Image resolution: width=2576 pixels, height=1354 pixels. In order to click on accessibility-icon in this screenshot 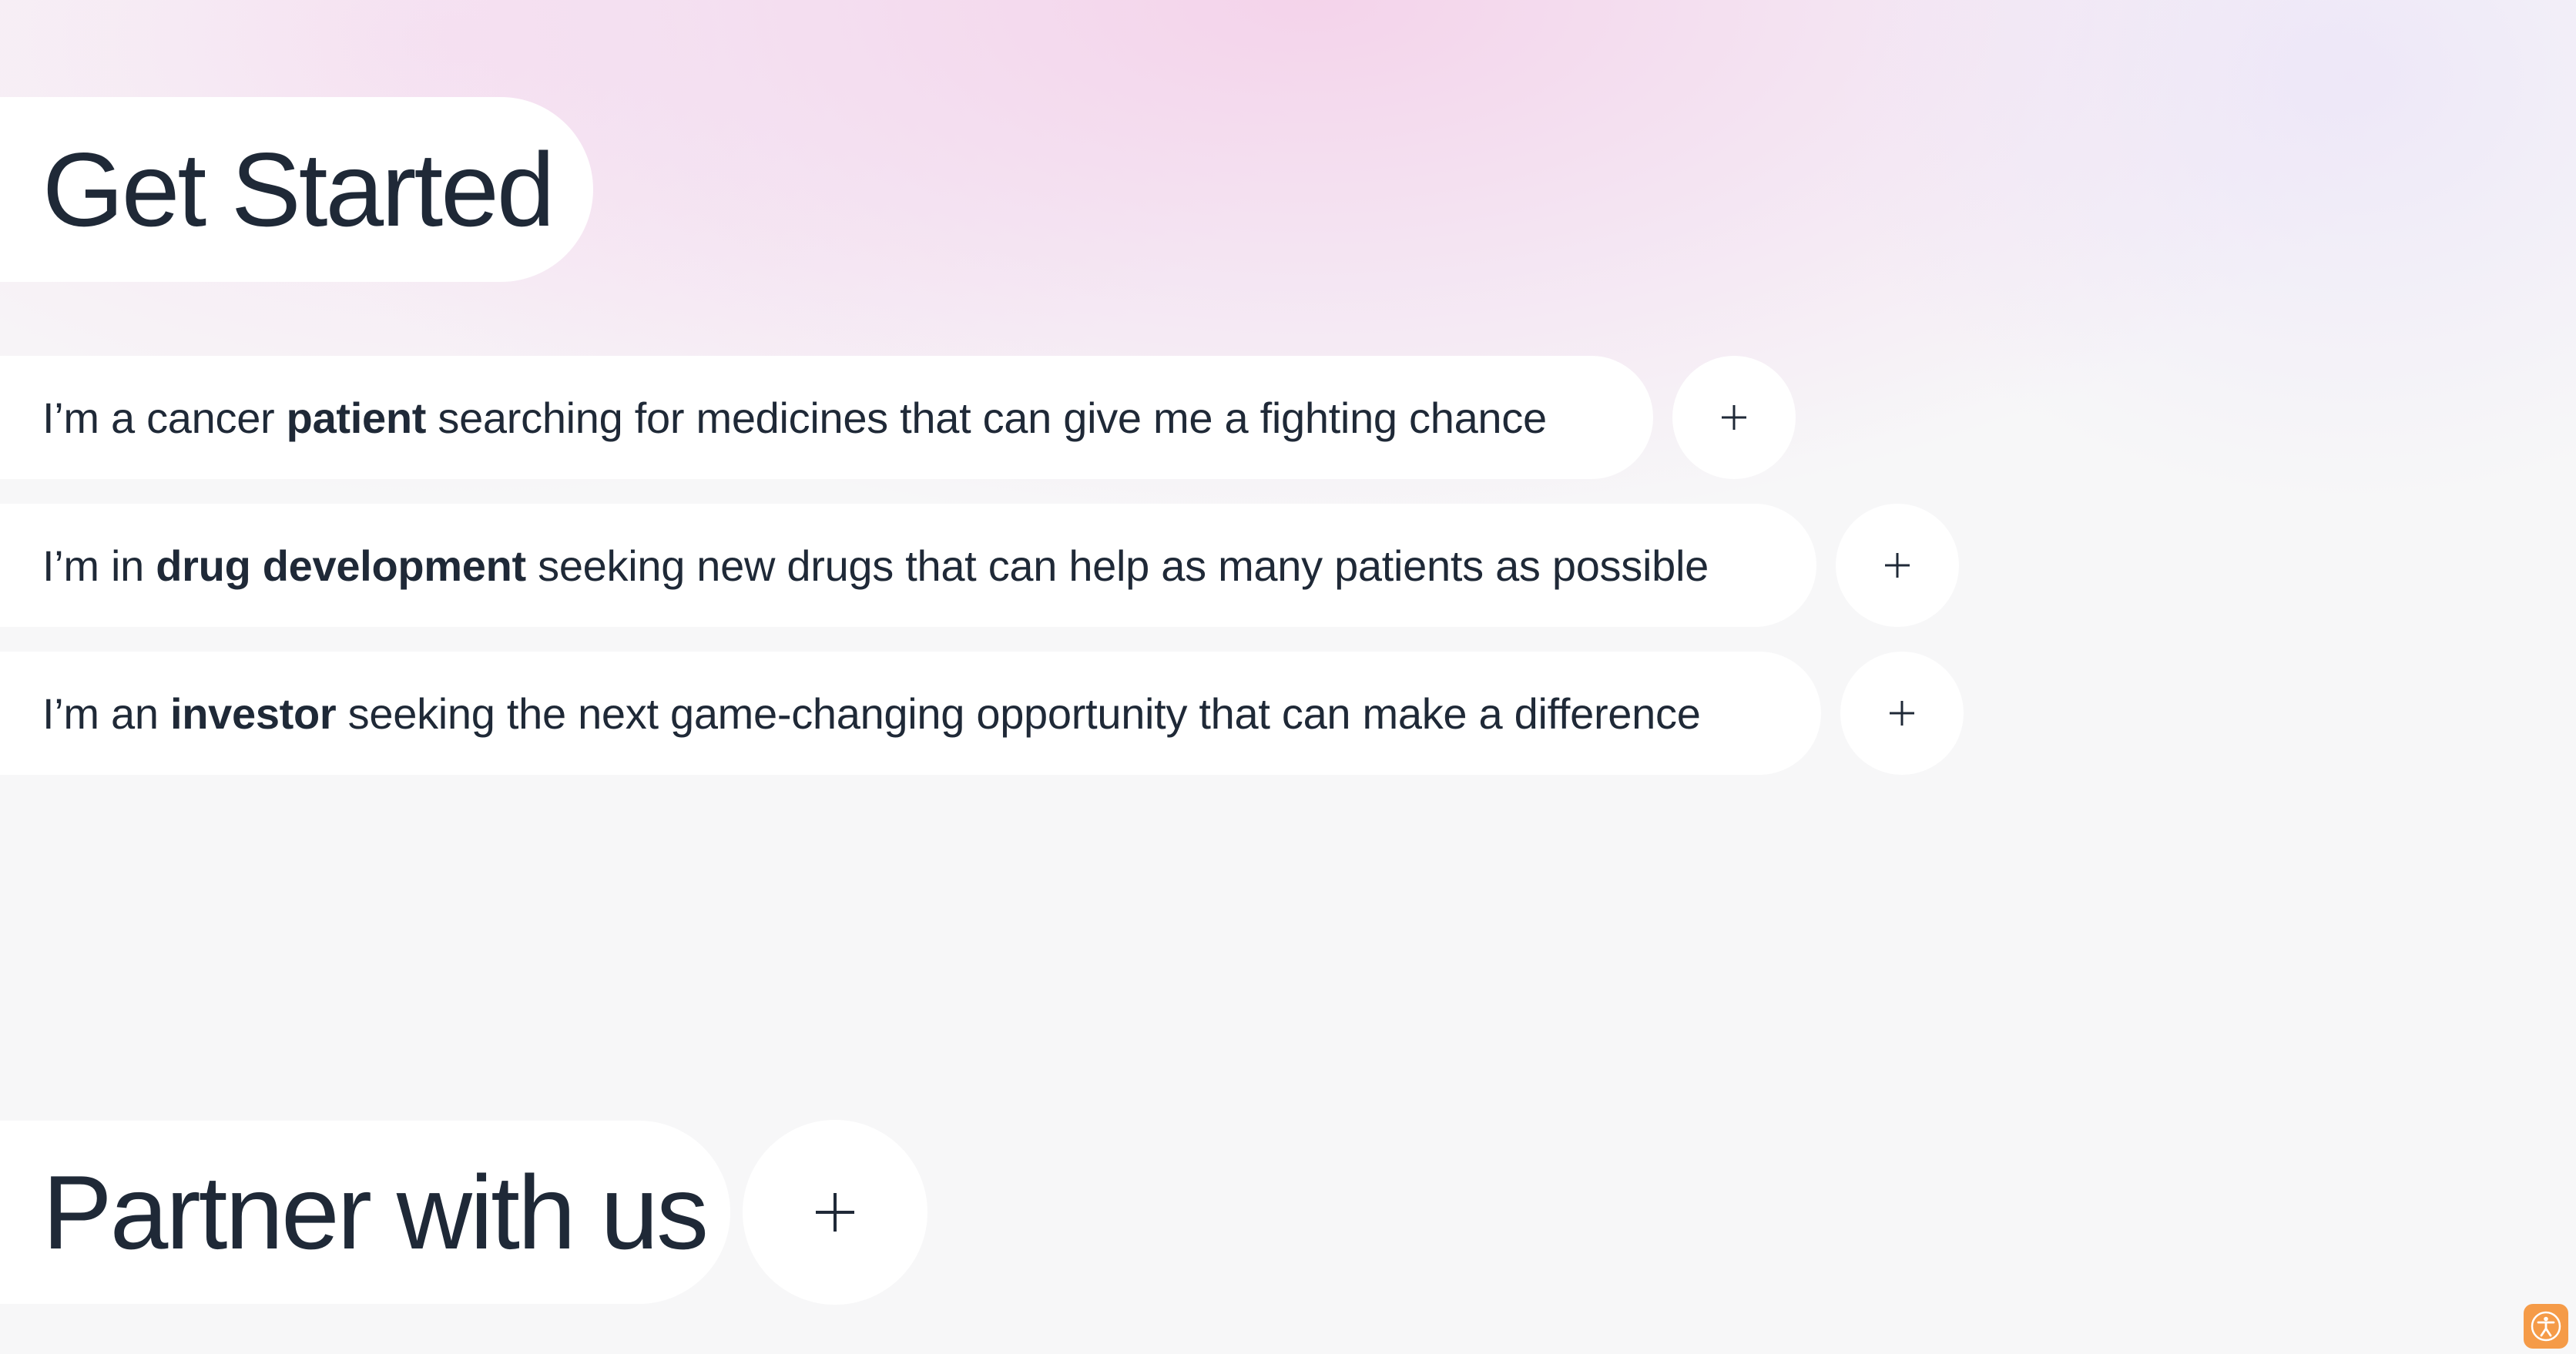, I will do `click(2546, 1326)`.